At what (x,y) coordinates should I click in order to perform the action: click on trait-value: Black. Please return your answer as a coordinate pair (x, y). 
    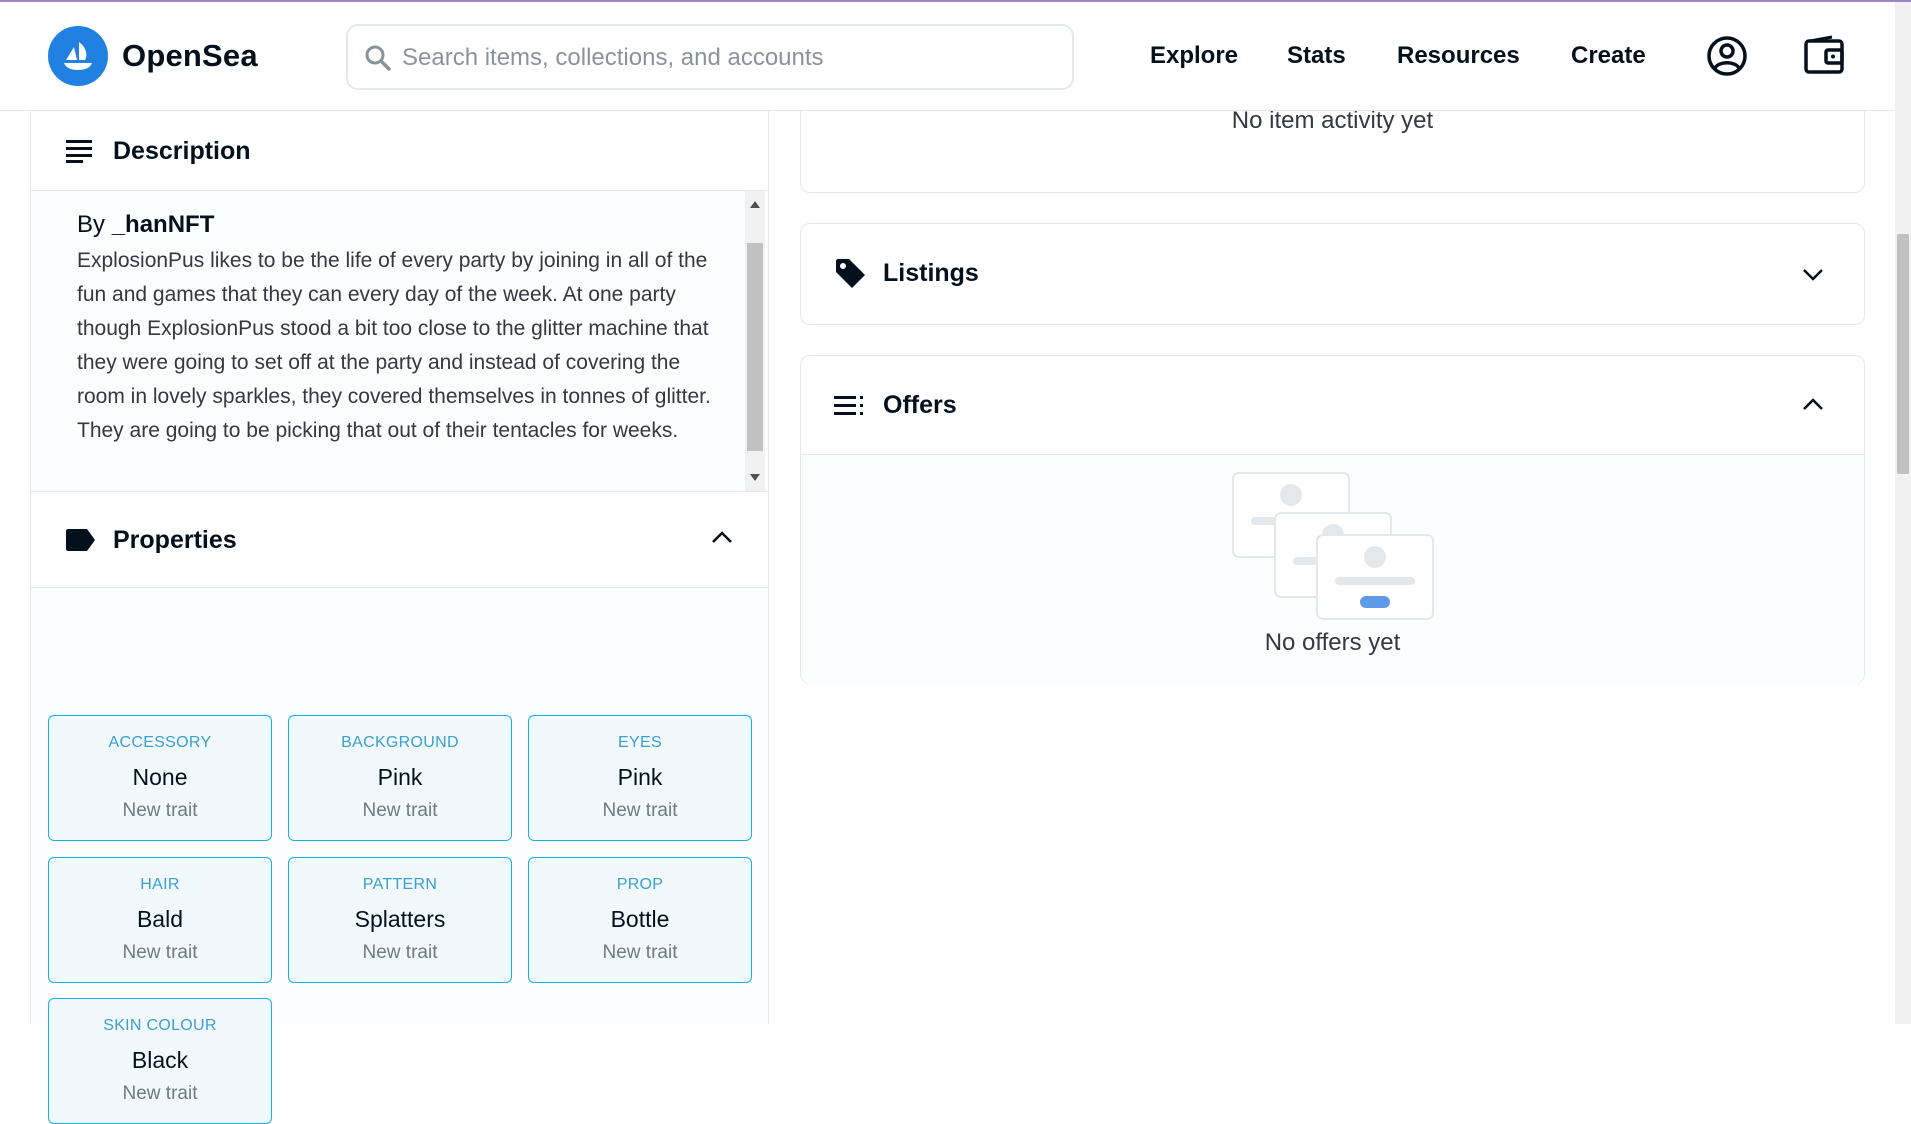
    Looking at the image, I should click on (160, 1060).